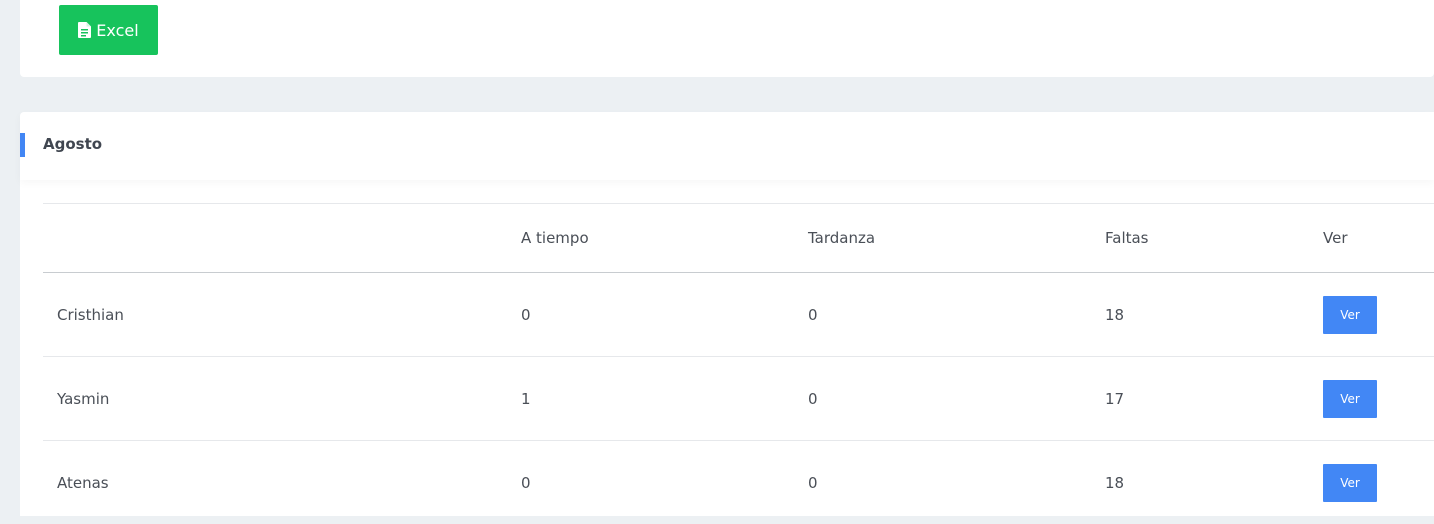 The height and width of the screenshot is (524, 1434). I want to click on toolbar-card: Excel, so click(727, 38).